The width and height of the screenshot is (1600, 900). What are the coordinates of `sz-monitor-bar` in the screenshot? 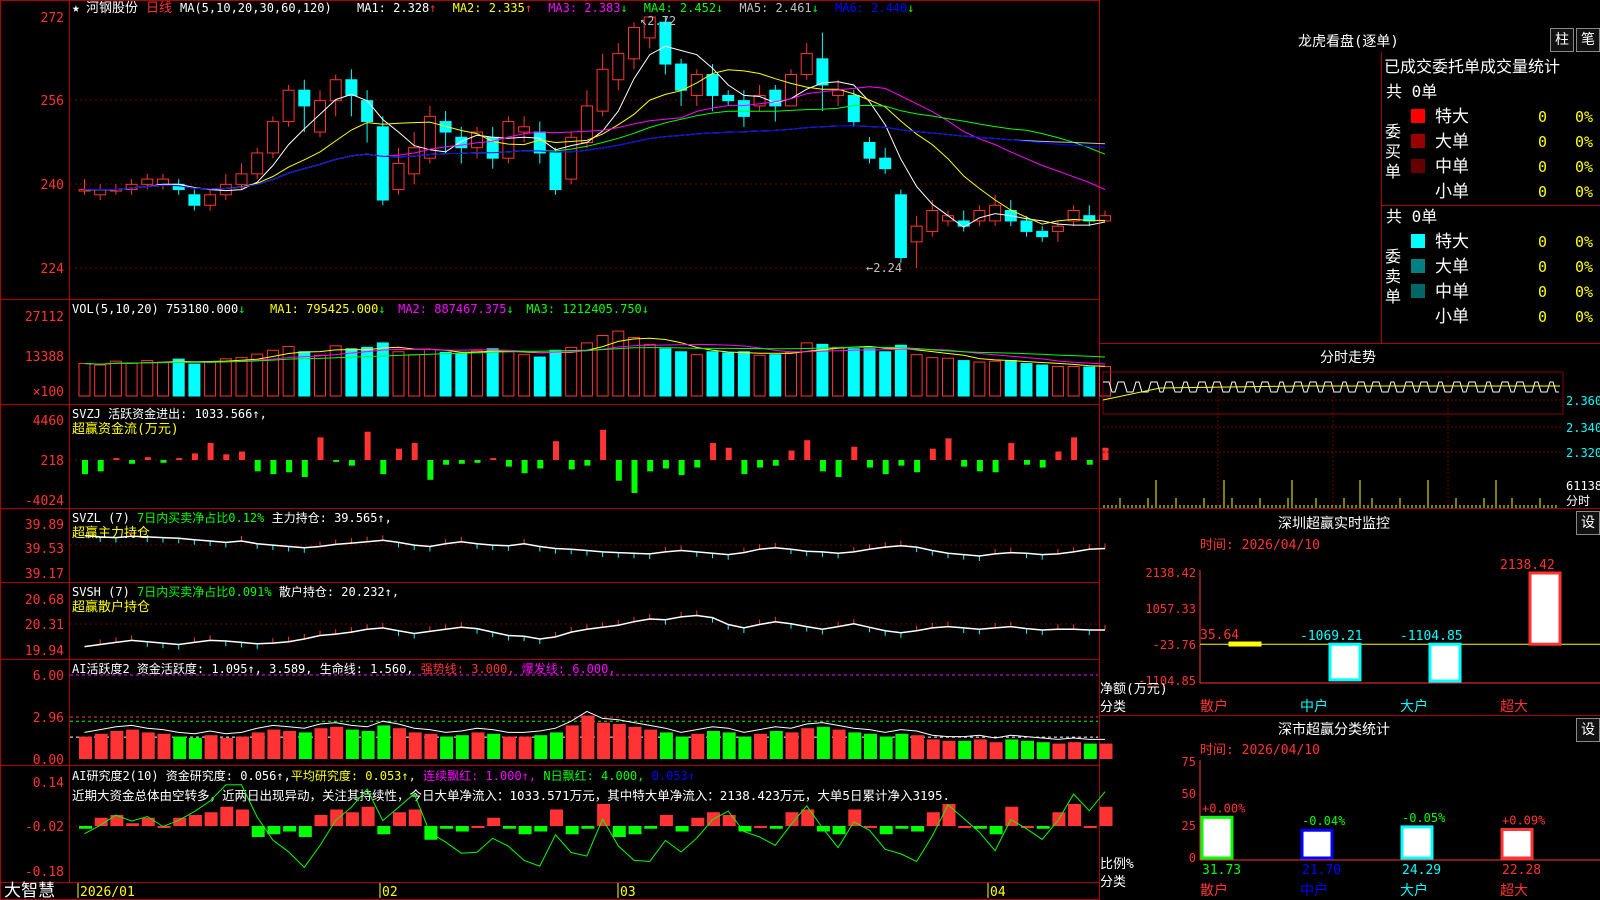 It's located at (1445, 662).